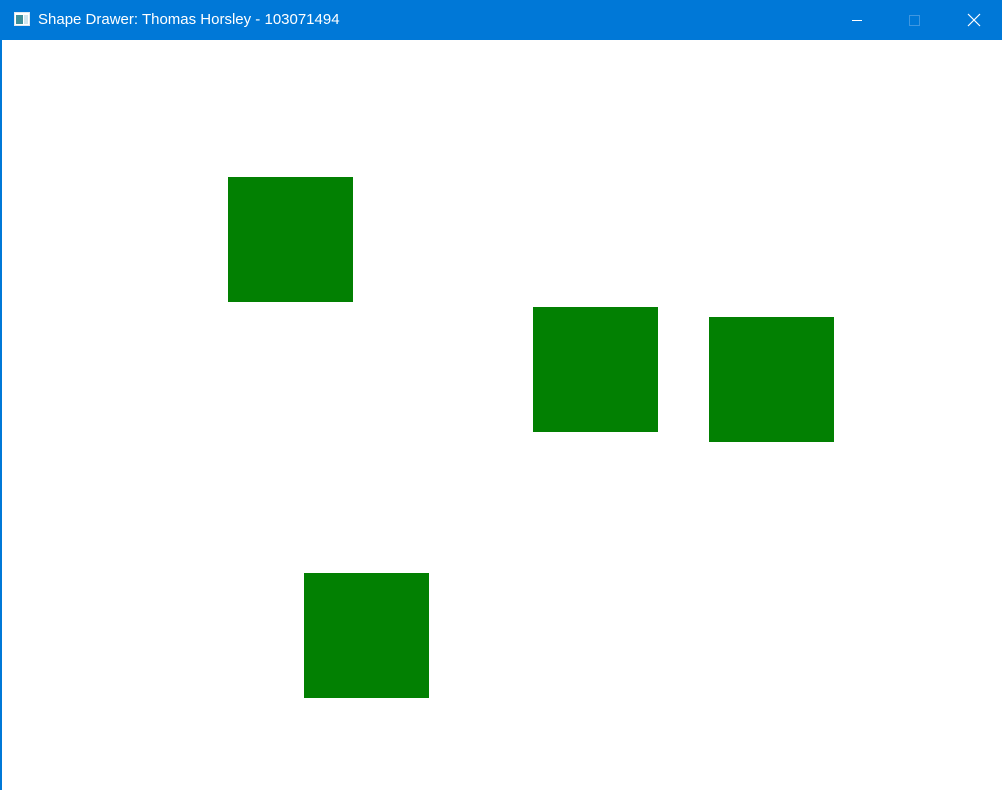  I want to click on maximize-button, so click(915, 20).